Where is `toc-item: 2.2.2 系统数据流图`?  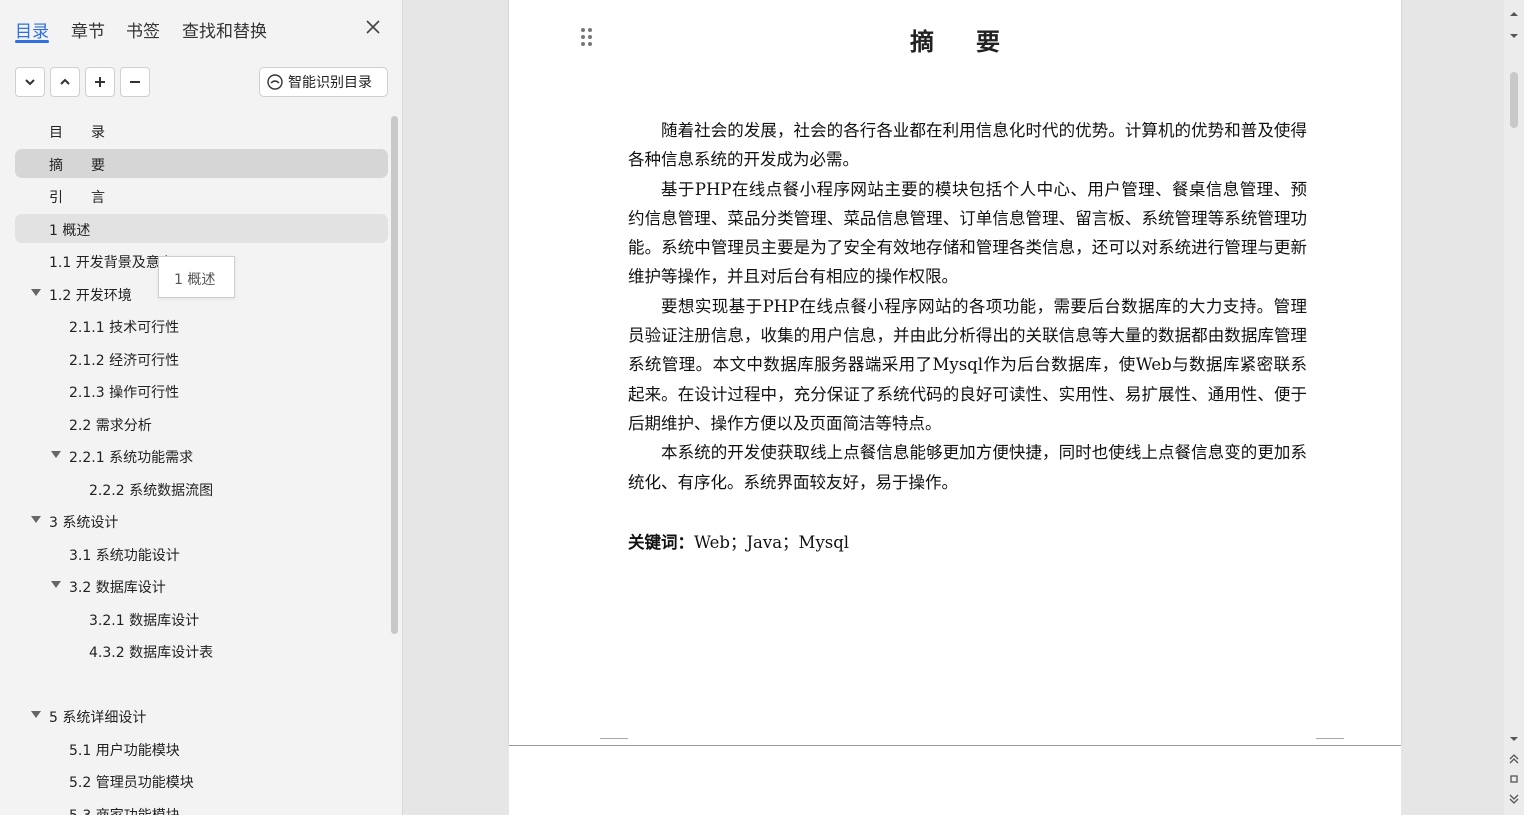
toc-item: 2.2.2 系统数据流图 is located at coordinates (201, 488).